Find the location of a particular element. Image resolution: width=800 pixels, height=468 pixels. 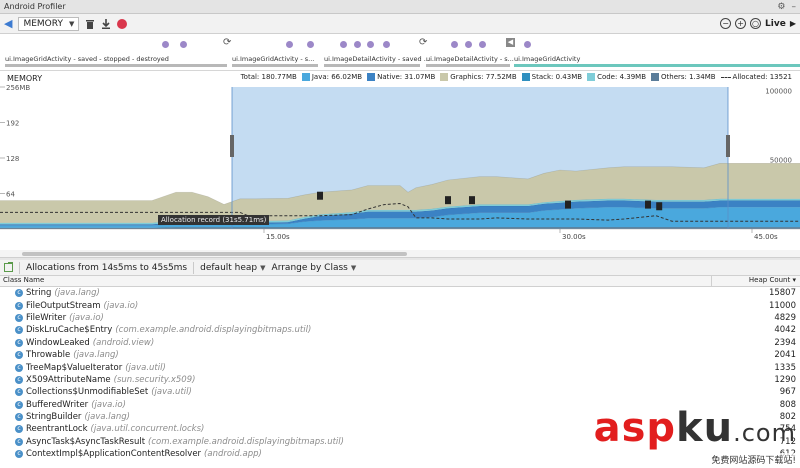

legend-allocated-label: Allocated: 13521 is located at coordinates (762, 77).